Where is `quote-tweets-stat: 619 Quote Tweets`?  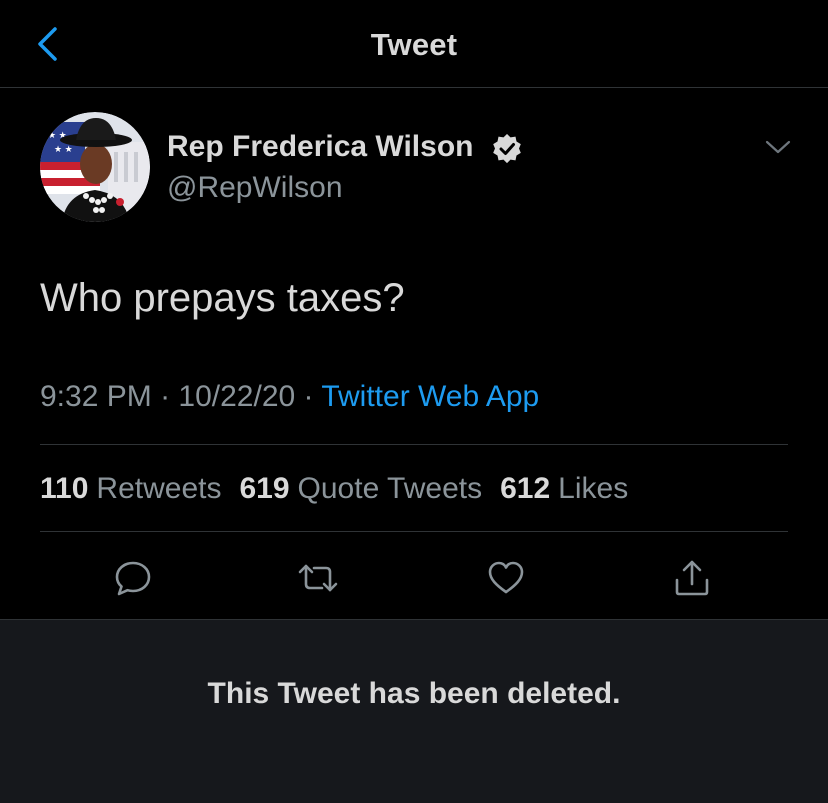
quote-tweets-stat: 619 Quote Tweets is located at coordinates (360, 489).